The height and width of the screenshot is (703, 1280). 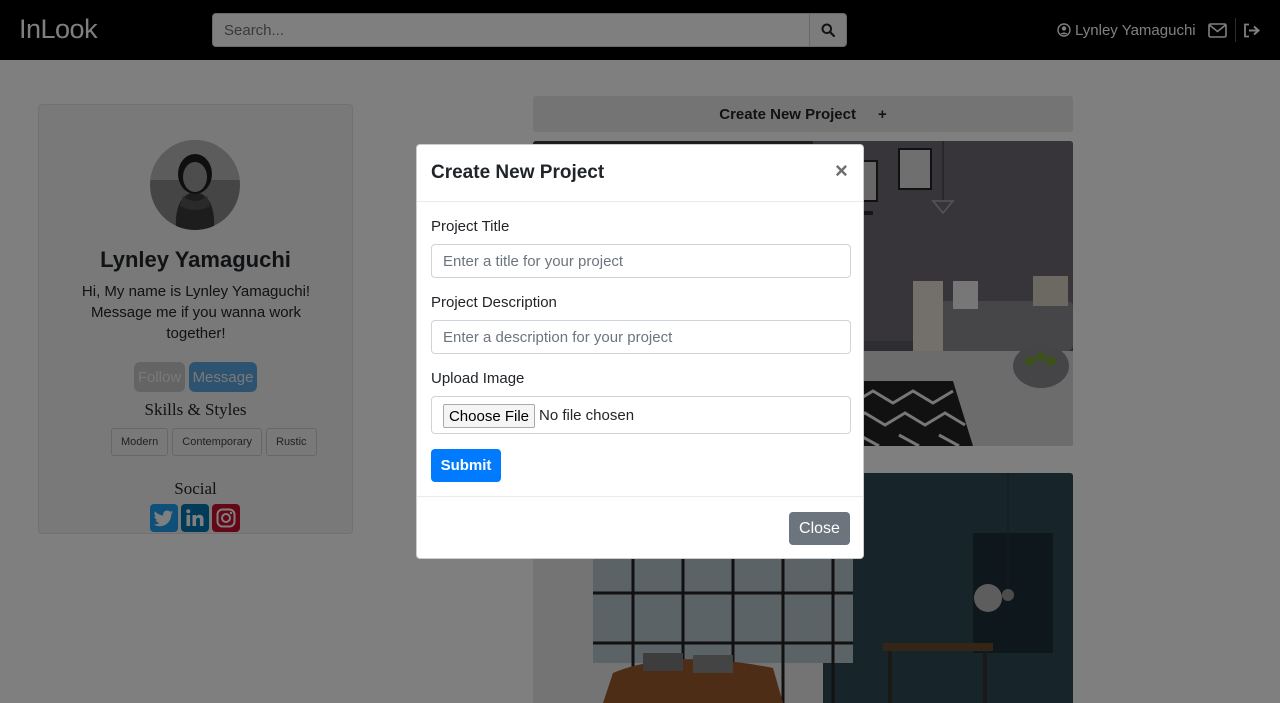 What do you see at coordinates (466, 465) in the screenshot?
I see `submit-button: Submit` at bounding box center [466, 465].